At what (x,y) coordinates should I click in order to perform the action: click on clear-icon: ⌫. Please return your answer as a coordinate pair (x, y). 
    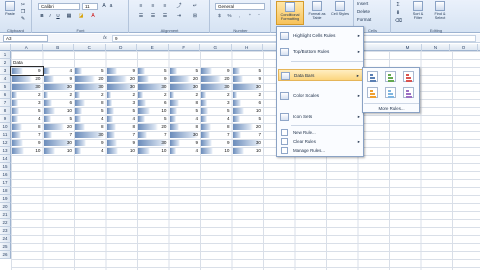
    Looking at the image, I should click on (398, 21).